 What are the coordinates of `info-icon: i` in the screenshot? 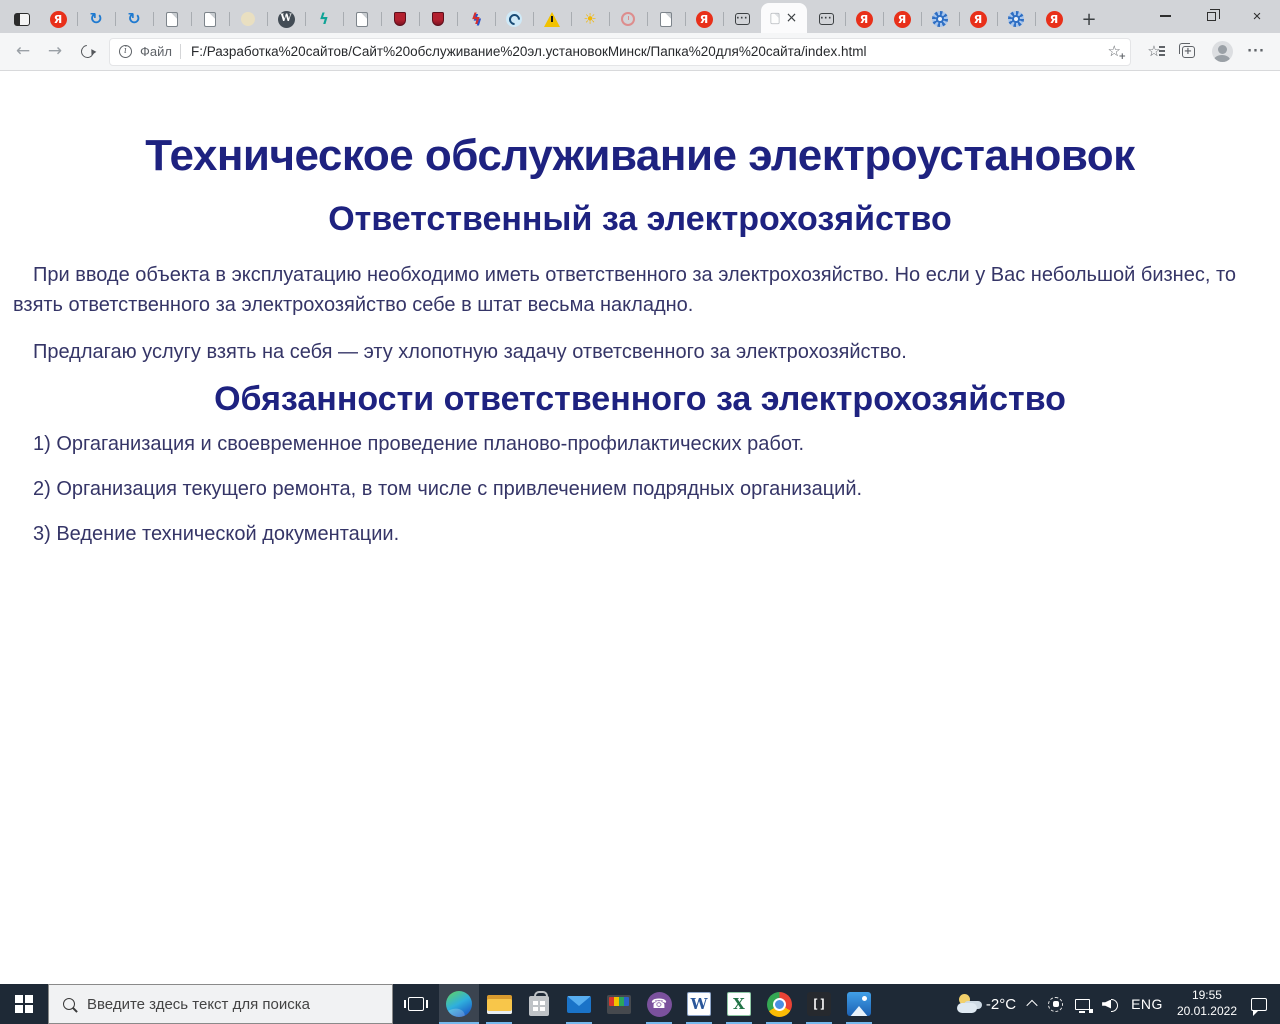 It's located at (125, 51).